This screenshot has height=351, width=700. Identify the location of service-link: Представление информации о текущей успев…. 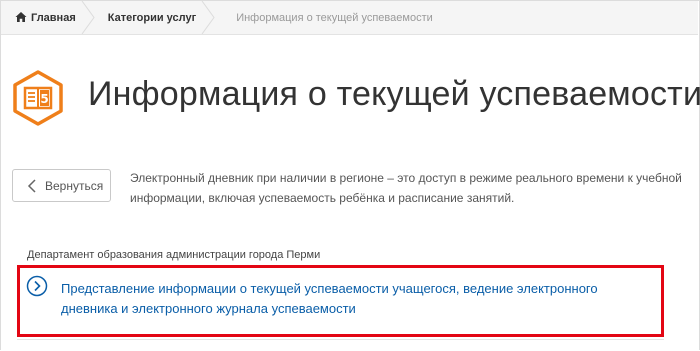
(361, 299).